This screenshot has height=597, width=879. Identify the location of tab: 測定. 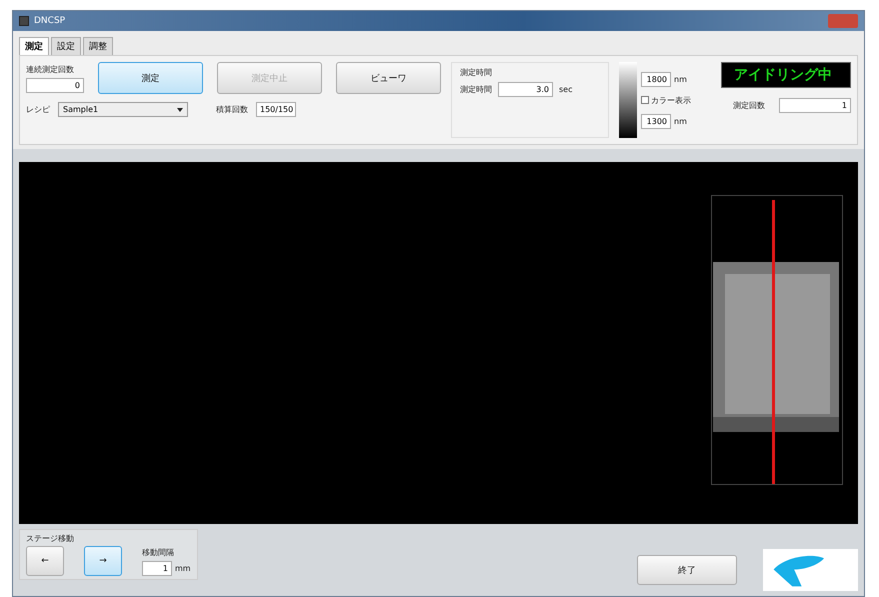
(34, 46).